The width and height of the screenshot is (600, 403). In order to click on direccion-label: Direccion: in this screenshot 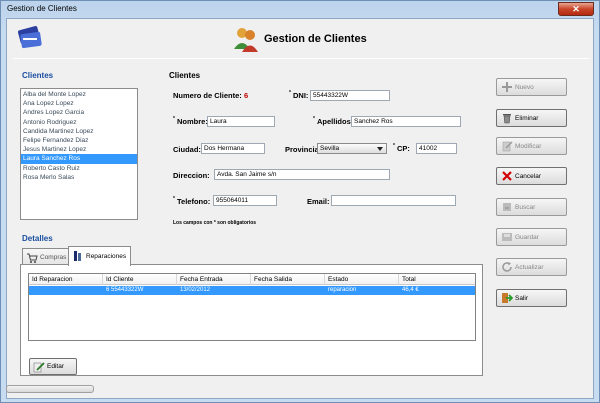, I will do `click(191, 175)`.